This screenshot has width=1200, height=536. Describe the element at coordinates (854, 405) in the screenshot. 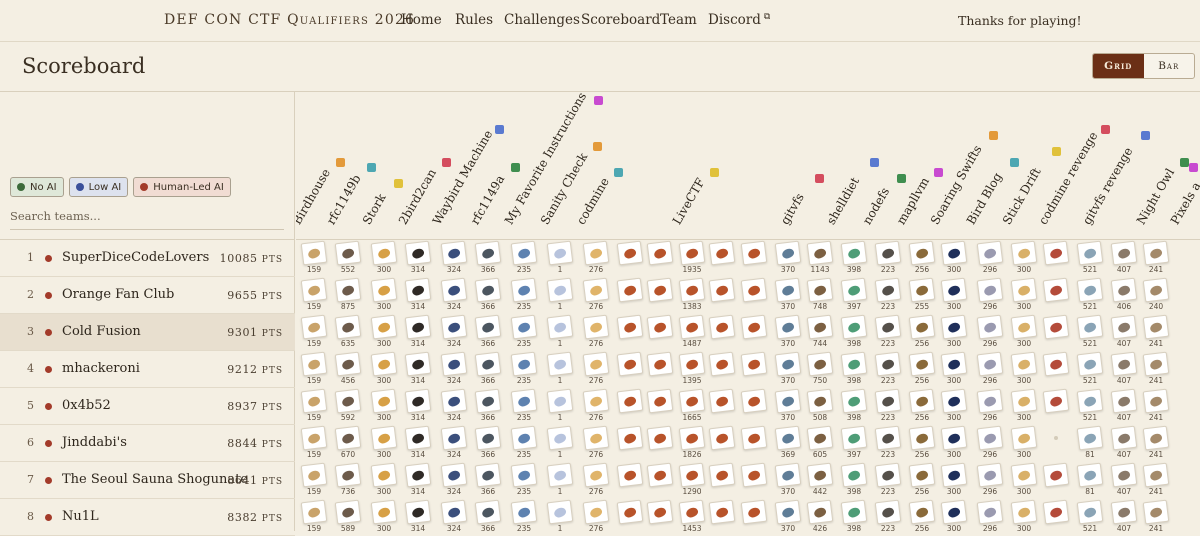

I see `solve-cell: 398` at that location.